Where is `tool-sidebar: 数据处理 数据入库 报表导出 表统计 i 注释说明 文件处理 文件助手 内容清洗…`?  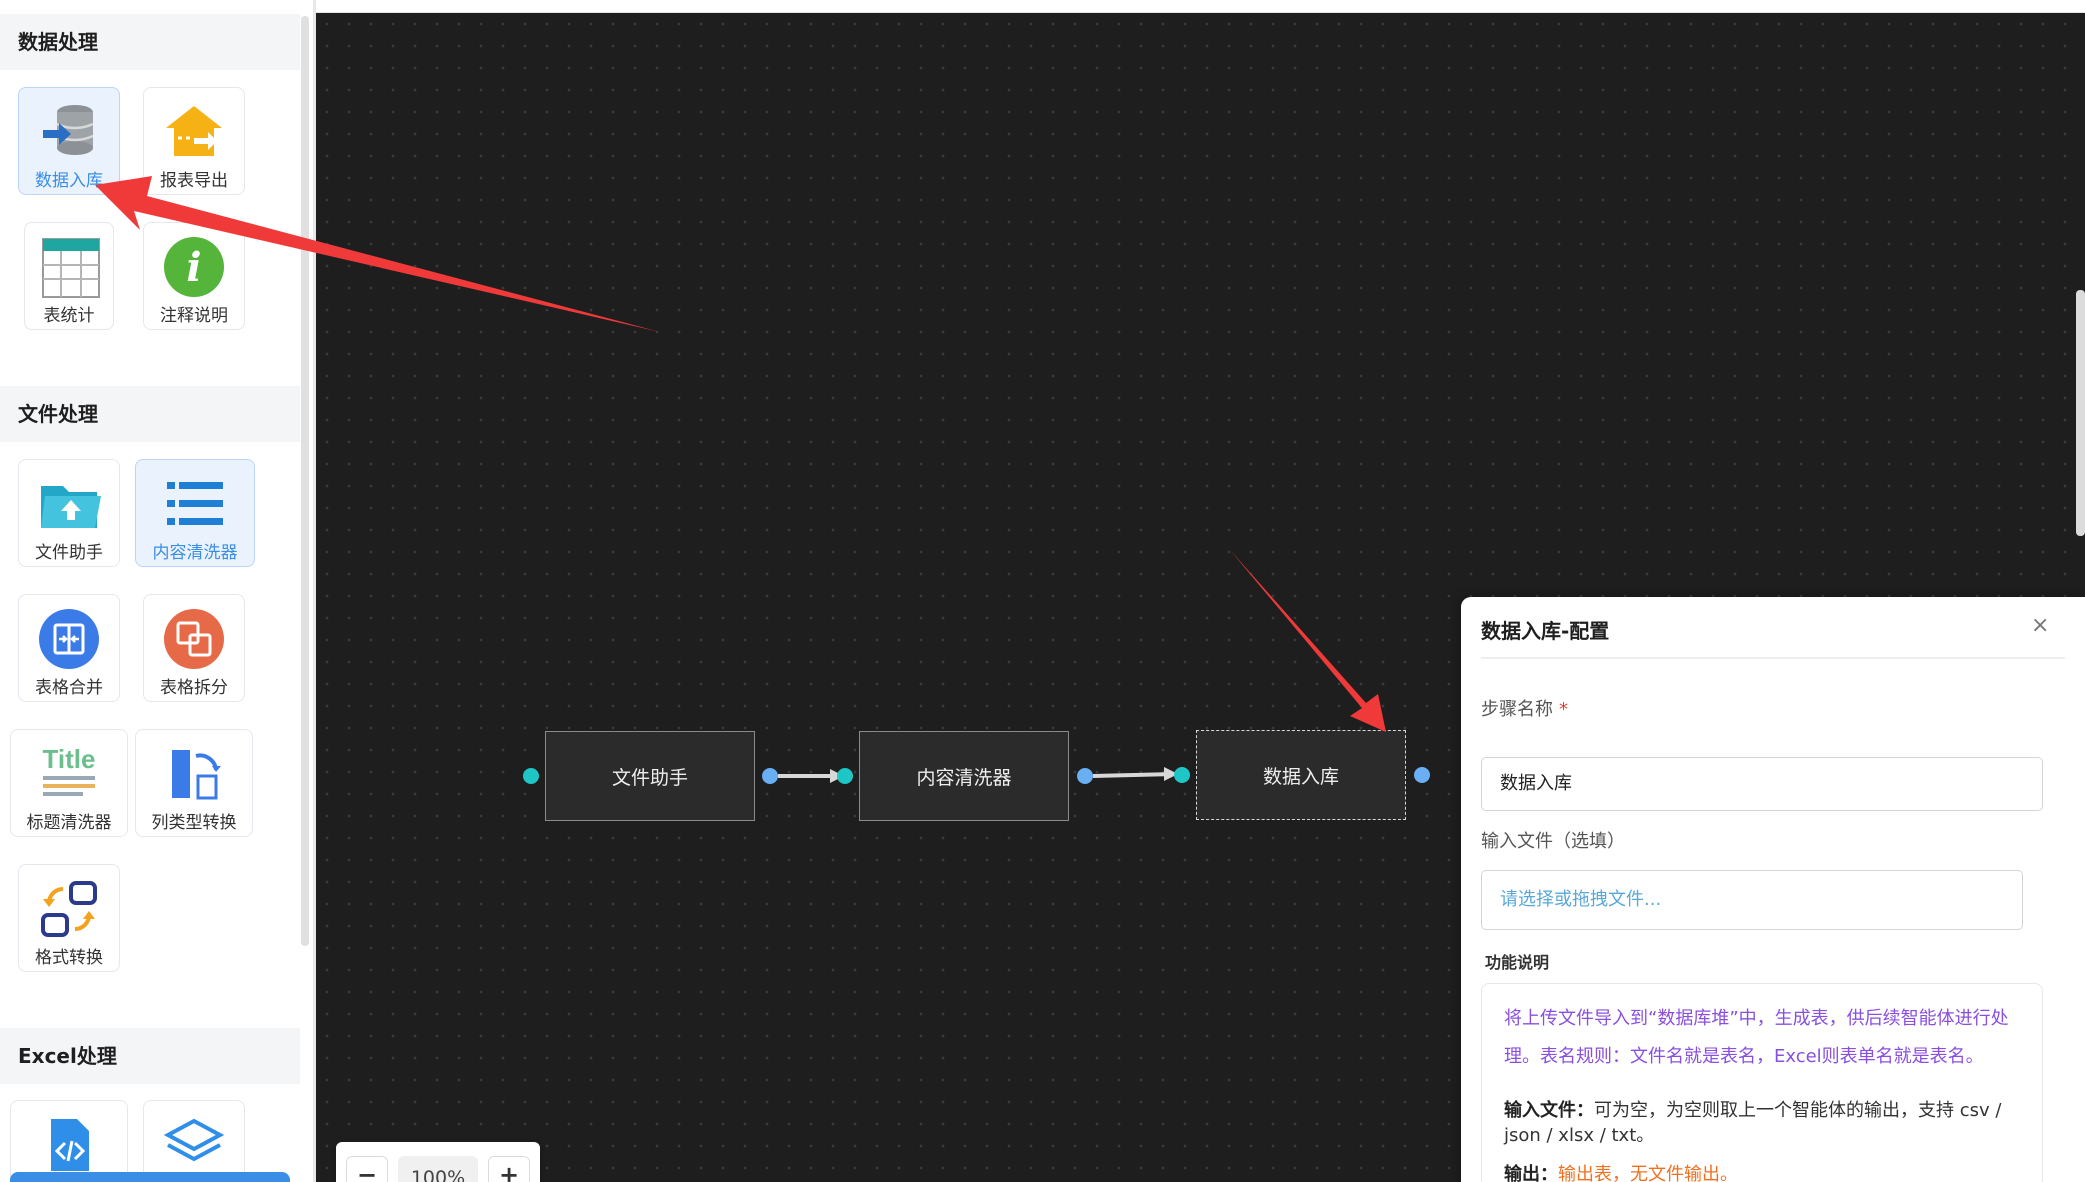 tool-sidebar: 数据处理 数据入库 报表导出 表统计 i 注释说明 文件处理 文件助手 内容清洗… is located at coordinates (150, 591).